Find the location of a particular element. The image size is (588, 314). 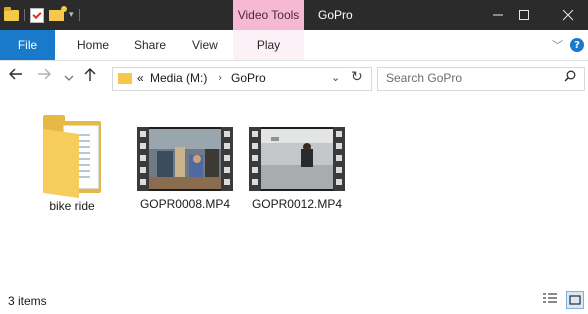

forward-button is located at coordinates (44, 76).